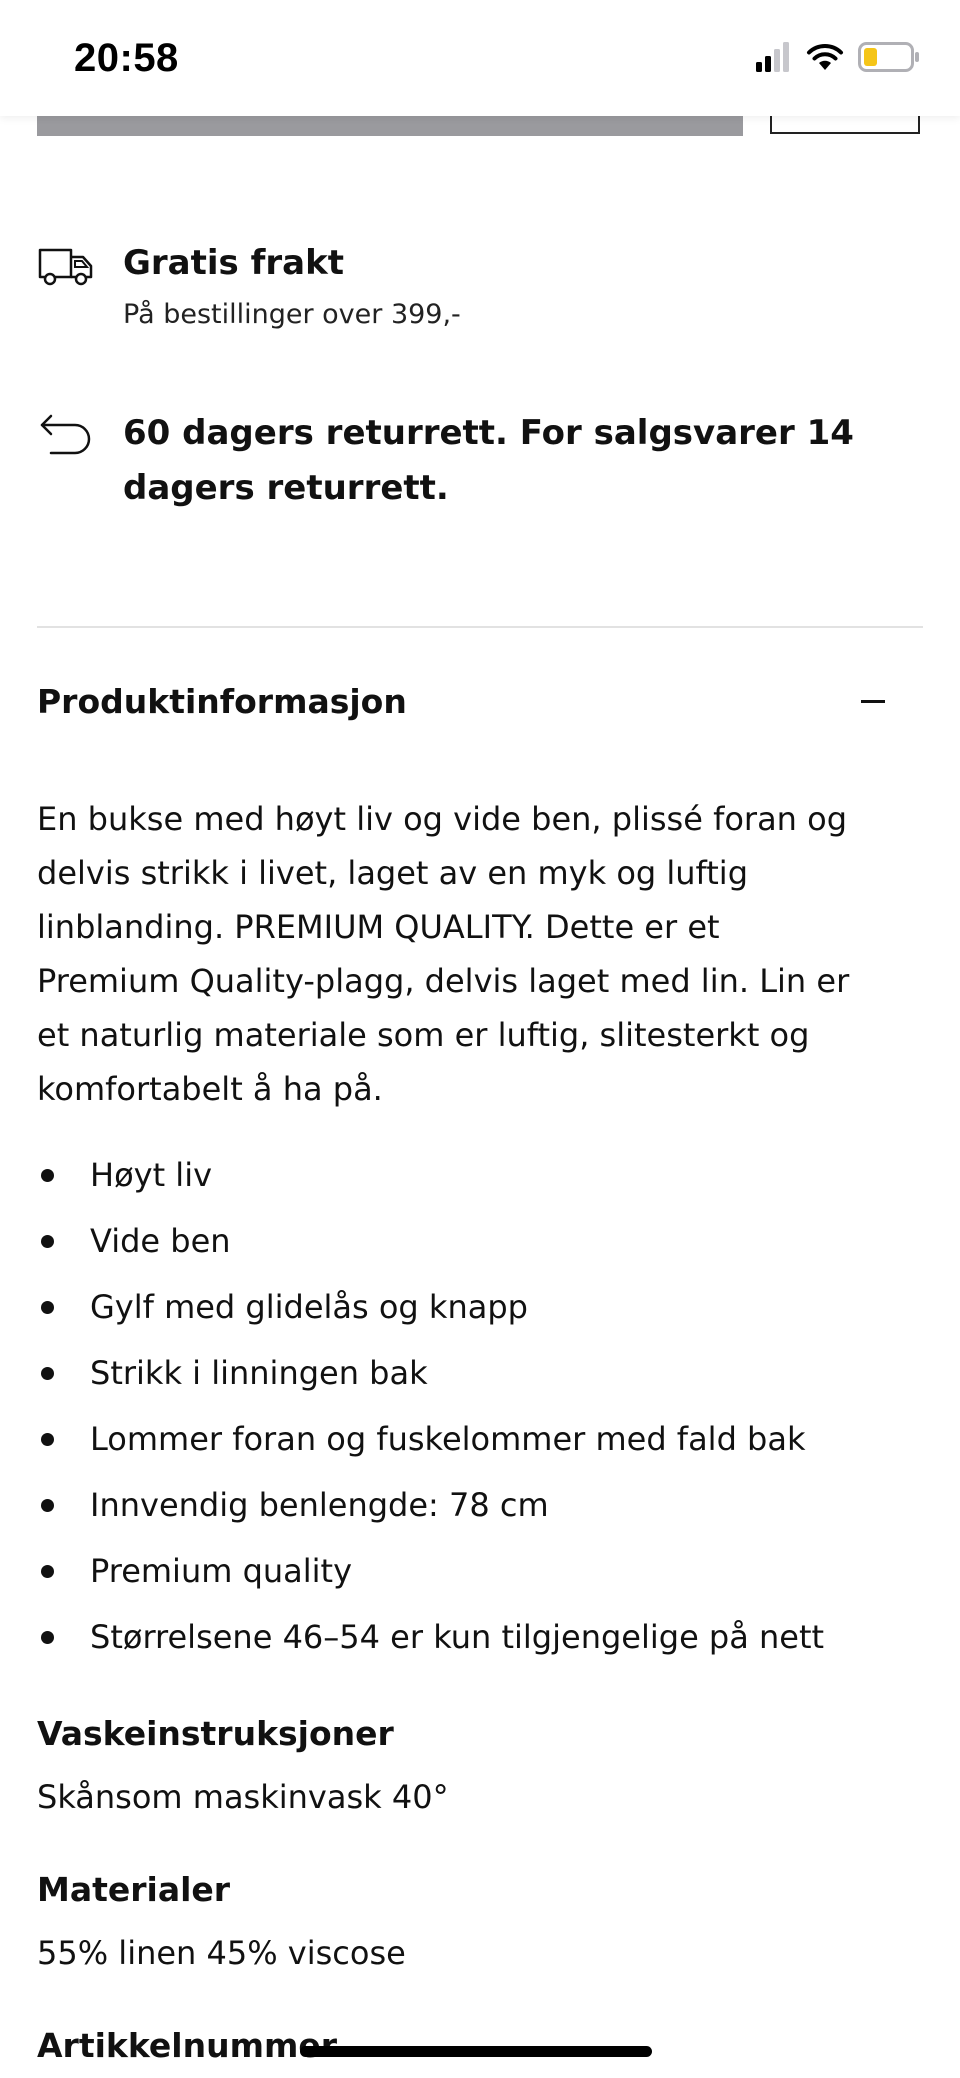 Image resolution: width=960 pixels, height=2078 pixels. What do you see at coordinates (80, 461) in the screenshot?
I see `return-arrow-icon` at bounding box center [80, 461].